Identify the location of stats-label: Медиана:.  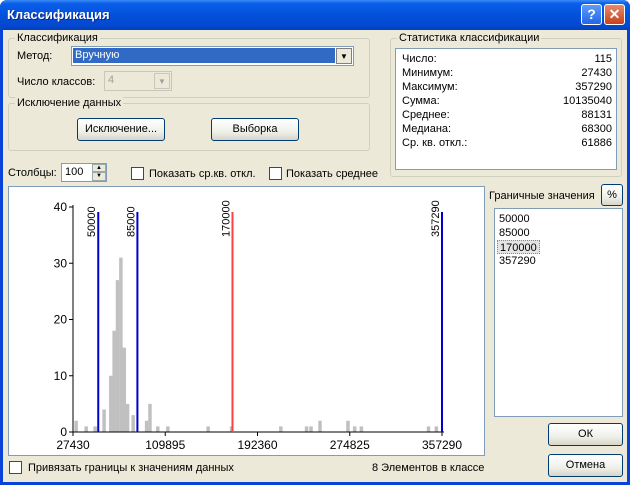
(427, 129).